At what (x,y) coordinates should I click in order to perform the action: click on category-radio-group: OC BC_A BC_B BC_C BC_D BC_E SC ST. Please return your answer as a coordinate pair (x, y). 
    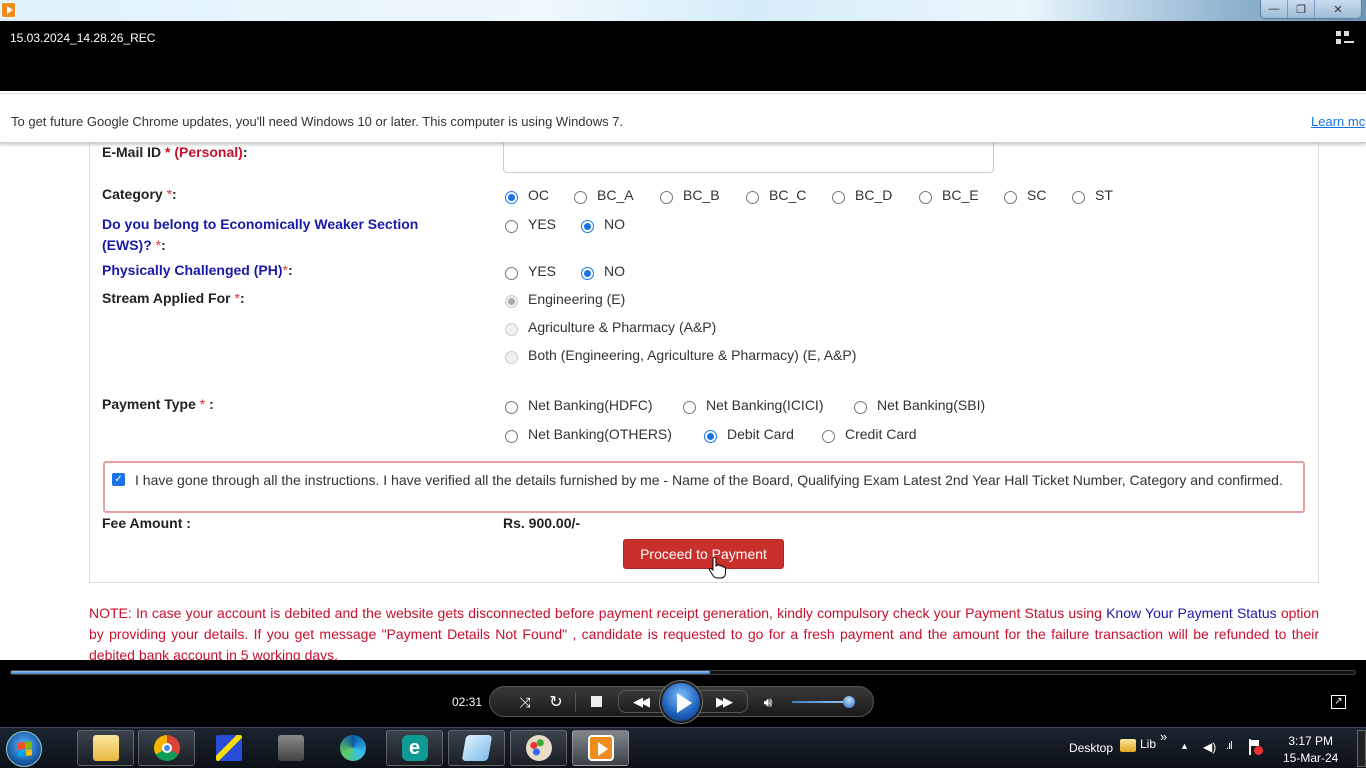
    Looking at the image, I should click on (809, 195).